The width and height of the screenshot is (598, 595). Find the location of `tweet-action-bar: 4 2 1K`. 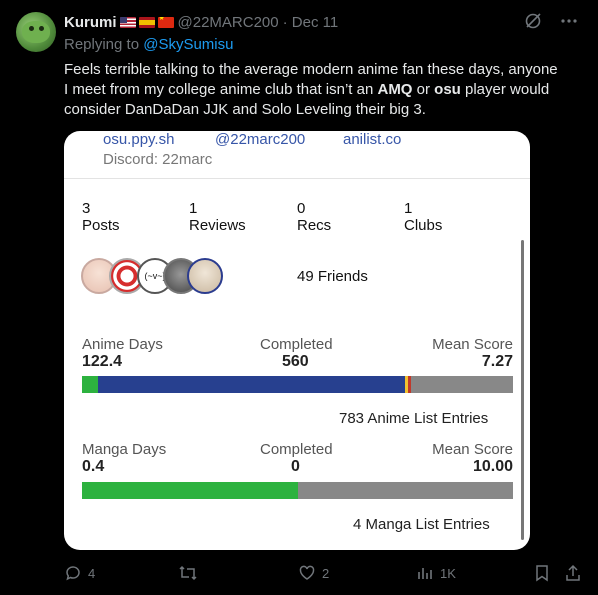

tweet-action-bar: 4 2 1K is located at coordinates (324, 574).